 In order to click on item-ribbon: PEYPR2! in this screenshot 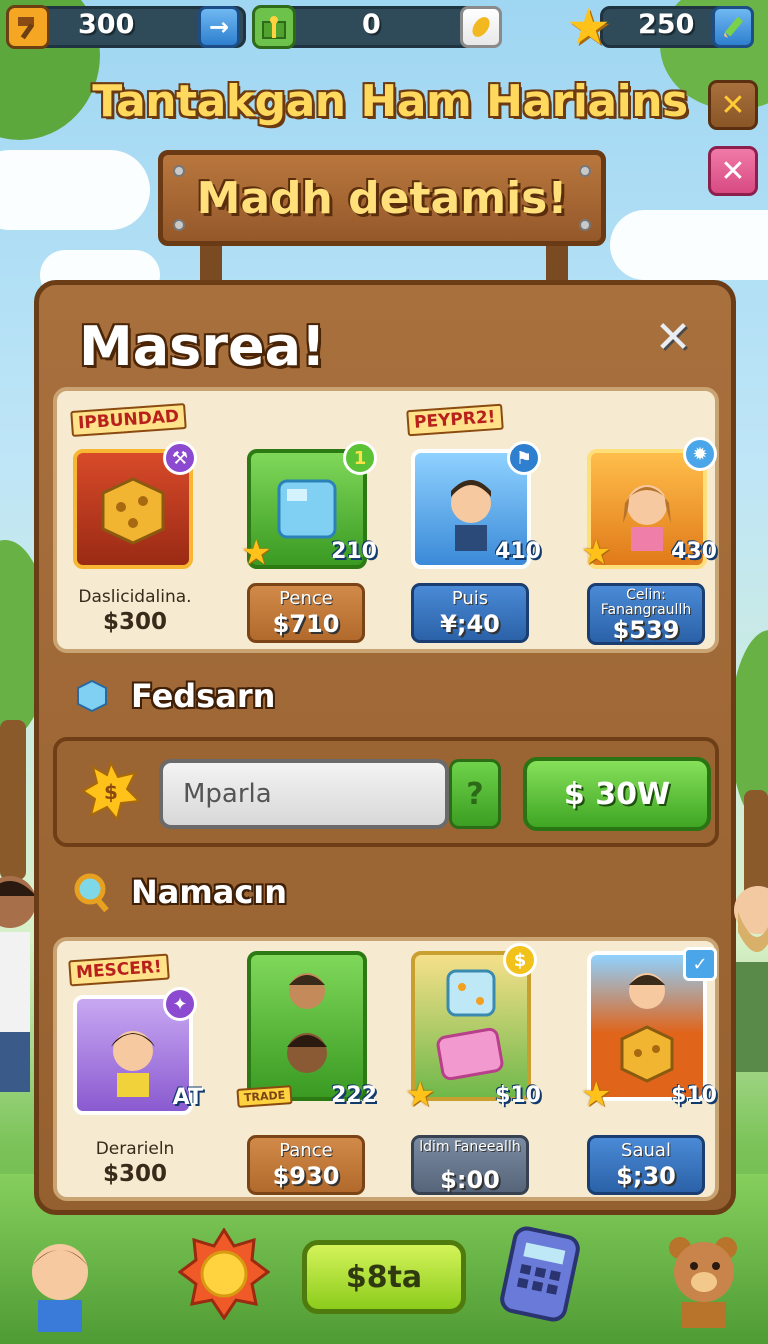, I will do `click(455, 420)`.